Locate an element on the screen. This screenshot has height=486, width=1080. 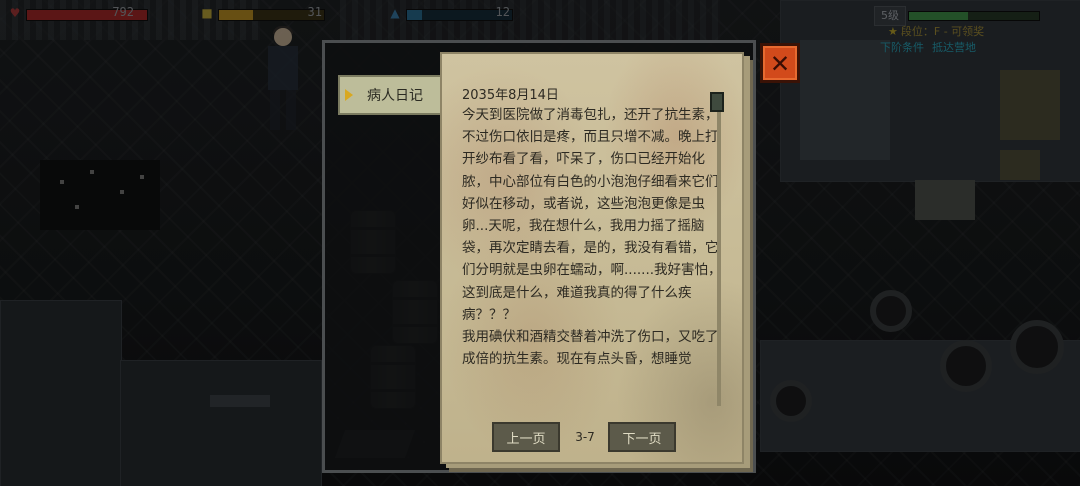
previous-page-button: 上一页 is located at coordinates (526, 437).